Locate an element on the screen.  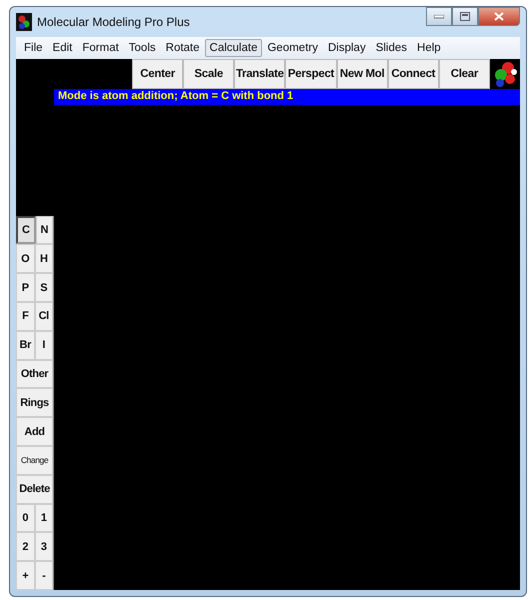
palette-button: Other is located at coordinates (34, 374).